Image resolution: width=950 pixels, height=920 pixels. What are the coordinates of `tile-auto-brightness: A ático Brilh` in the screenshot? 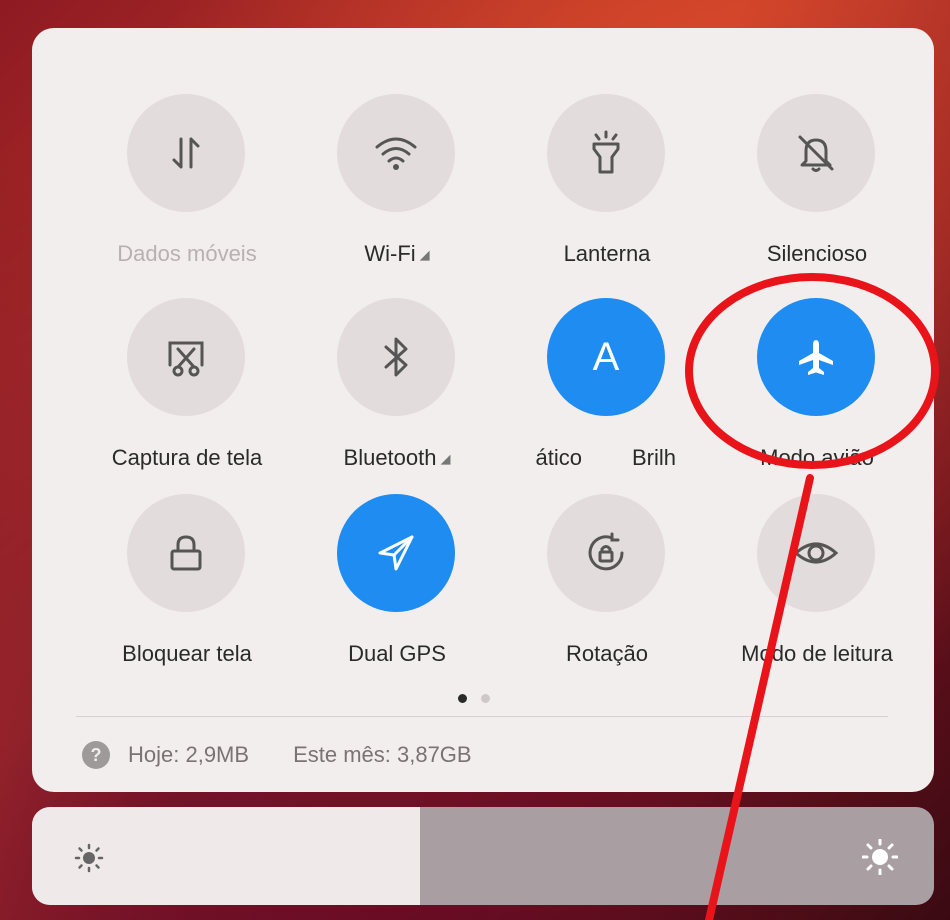 It's located at (607, 388).